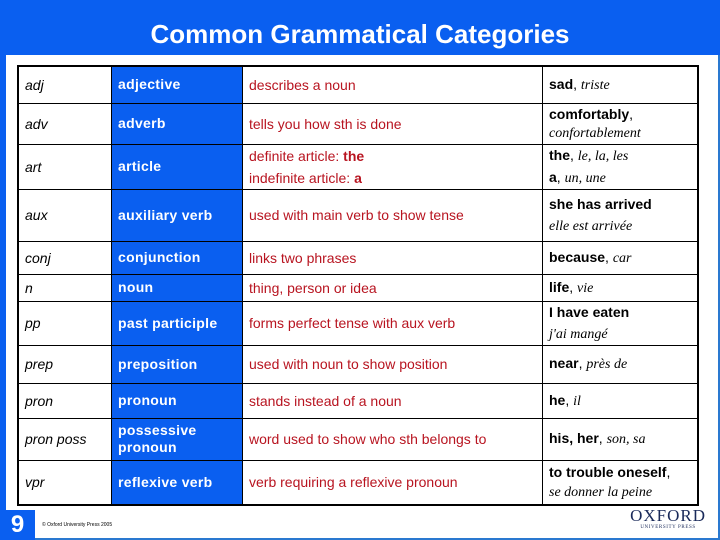 Image resolution: width=720 pixels, height=540 pixels. Describe the element at coordinates (595, 85) in the screenshot. I see `example-french: triste` at that location.